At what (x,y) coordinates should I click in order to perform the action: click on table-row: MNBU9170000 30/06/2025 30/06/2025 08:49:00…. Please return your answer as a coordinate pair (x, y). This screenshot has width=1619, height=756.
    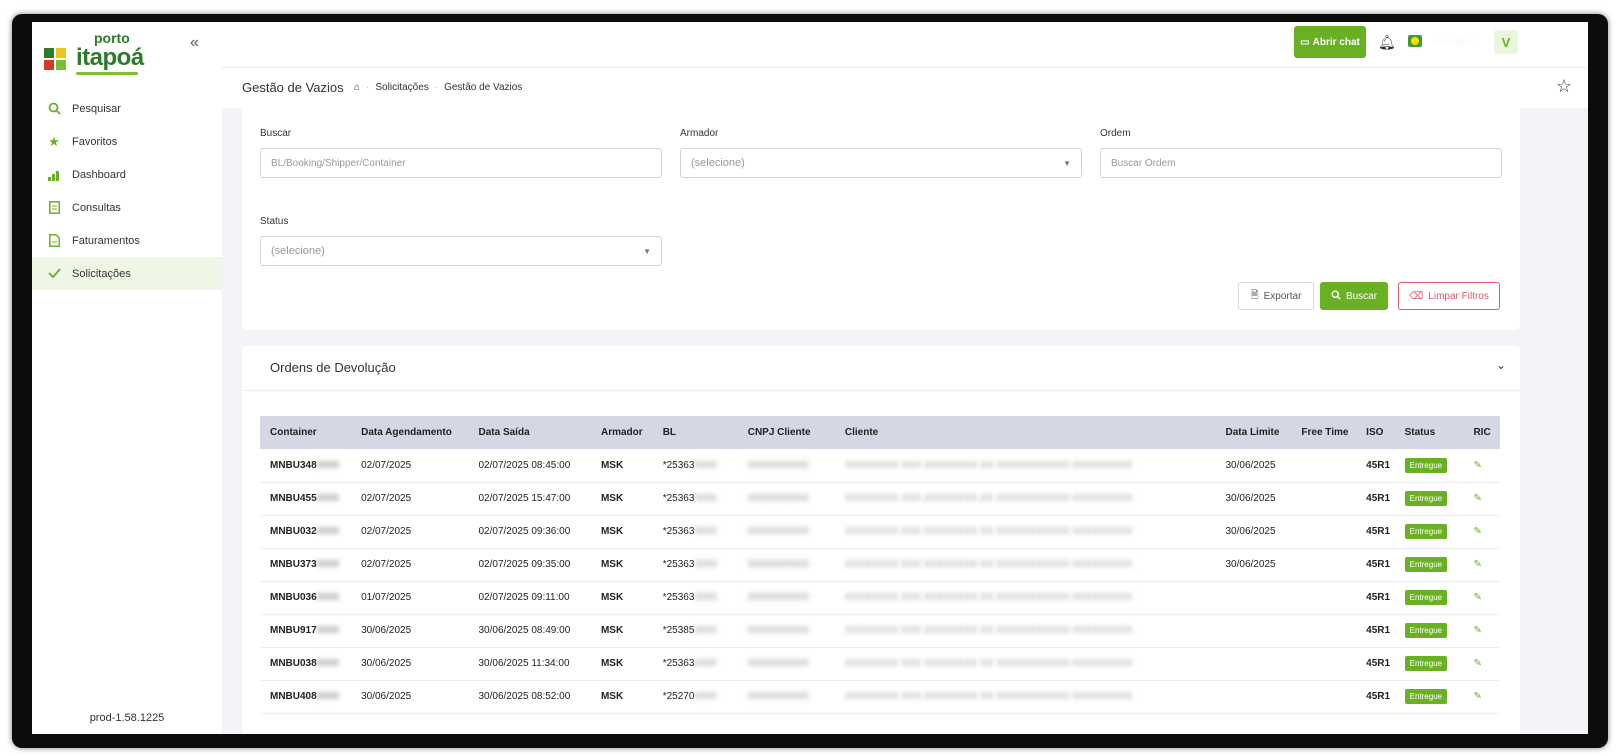
    Looking at the image, I should click on (880, 631).